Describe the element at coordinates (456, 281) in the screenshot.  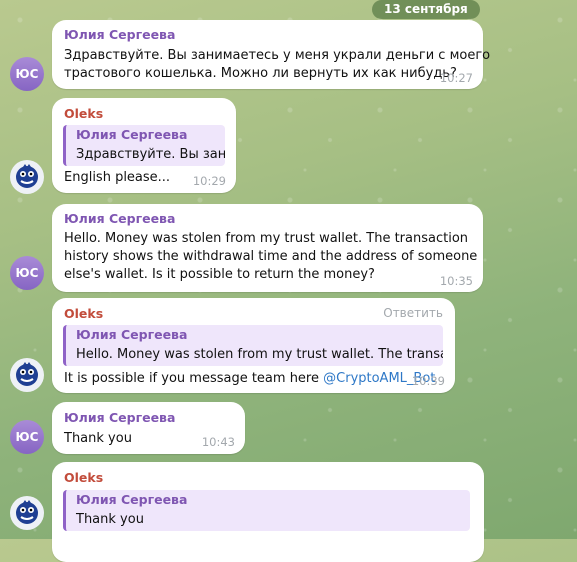
I see `message-time: 10:35` at that location.